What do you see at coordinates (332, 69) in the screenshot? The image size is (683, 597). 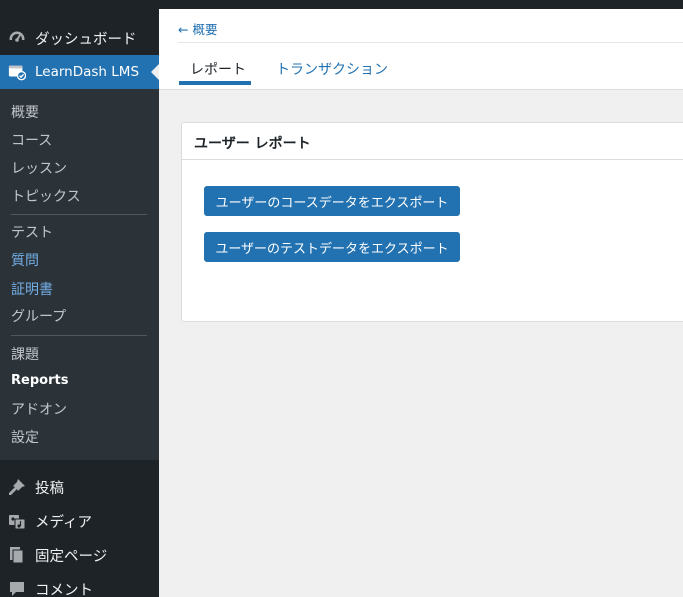 I see `tab-transactions: トランザクション` at bounding box center [332, 69].